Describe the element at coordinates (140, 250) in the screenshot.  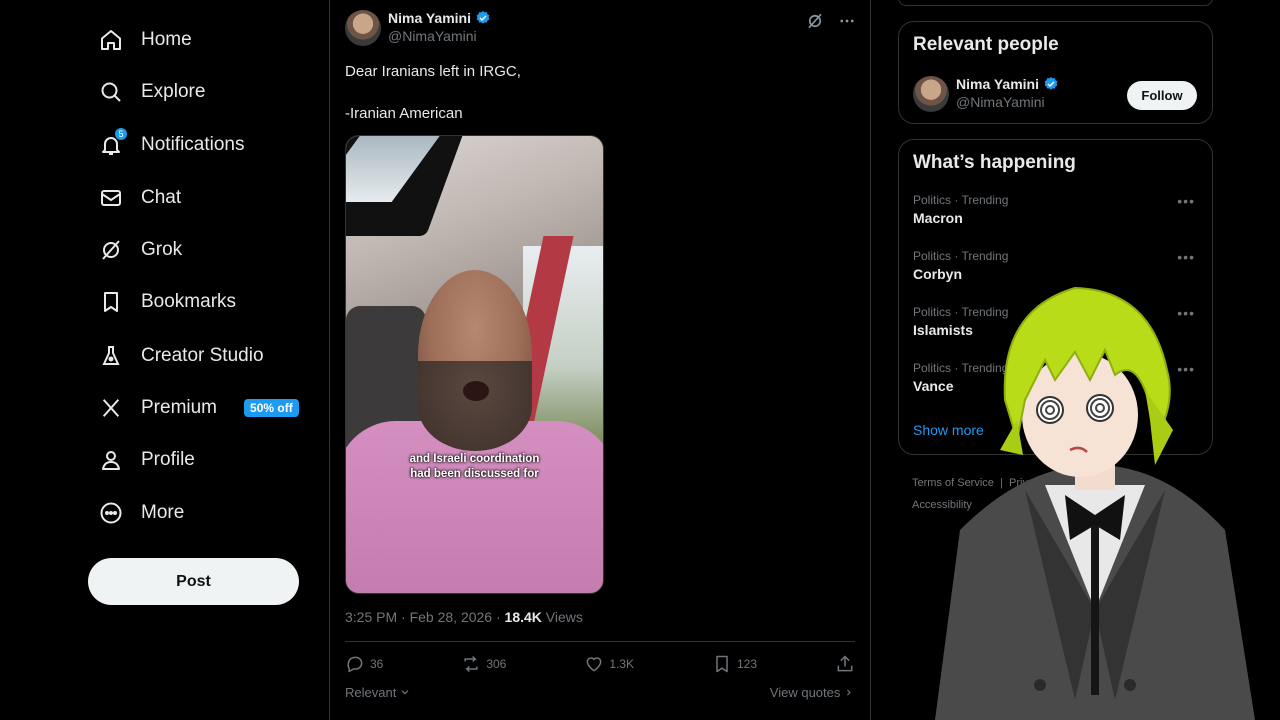
I see `nav-item-grok: Grok` at that location.